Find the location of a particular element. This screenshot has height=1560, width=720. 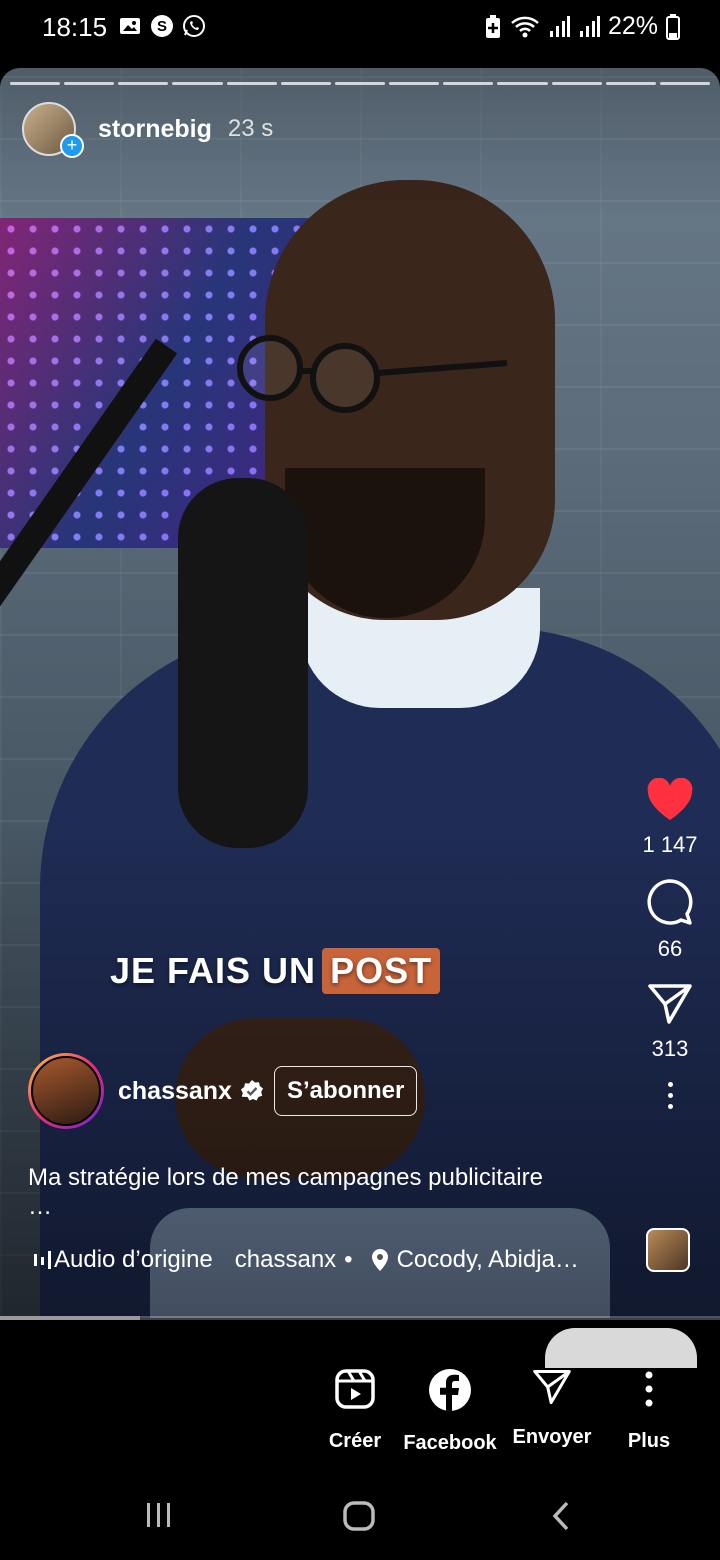

story-progress-bar is located at coordinates (360, 83).